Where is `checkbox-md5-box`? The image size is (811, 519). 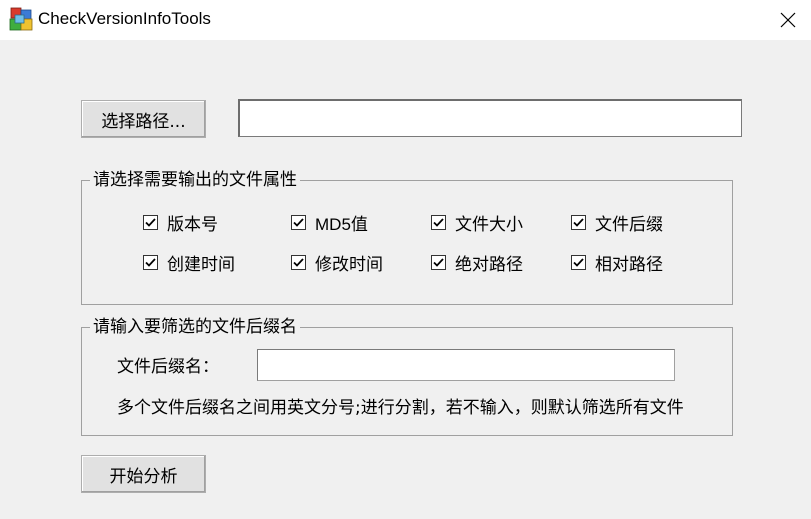 checkbox-md5-box is located at coordinates (298, 222).